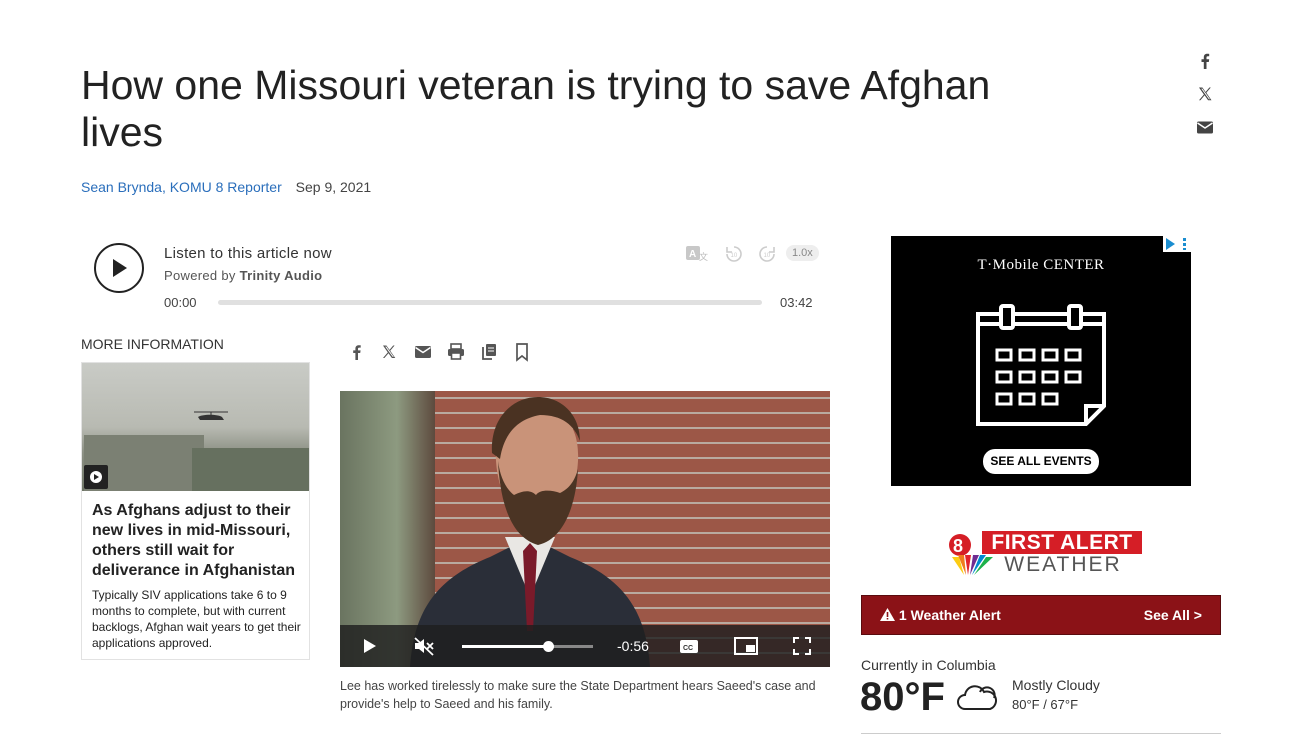 The width and height of the screenshot is (1309, 739). Describe the element at coordinates (1041, 461) in the screenshot. I see `see-all-events-button: SEE ALL EVENTS` at that location.